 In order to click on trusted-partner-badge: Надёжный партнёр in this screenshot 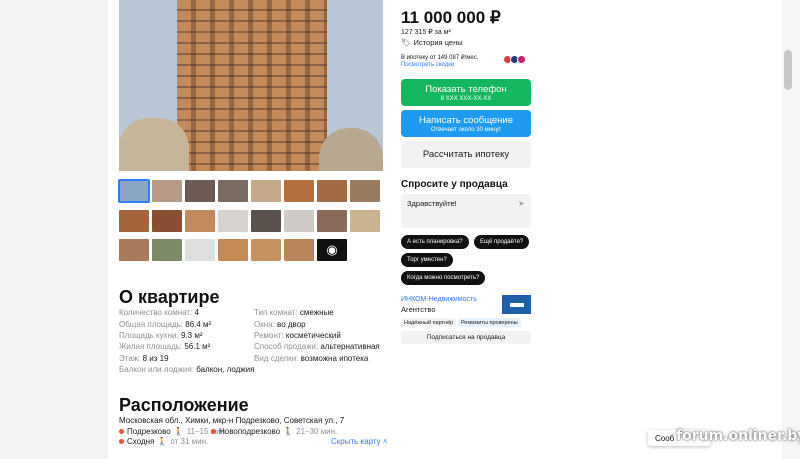, I will do `click(429, 322)`.